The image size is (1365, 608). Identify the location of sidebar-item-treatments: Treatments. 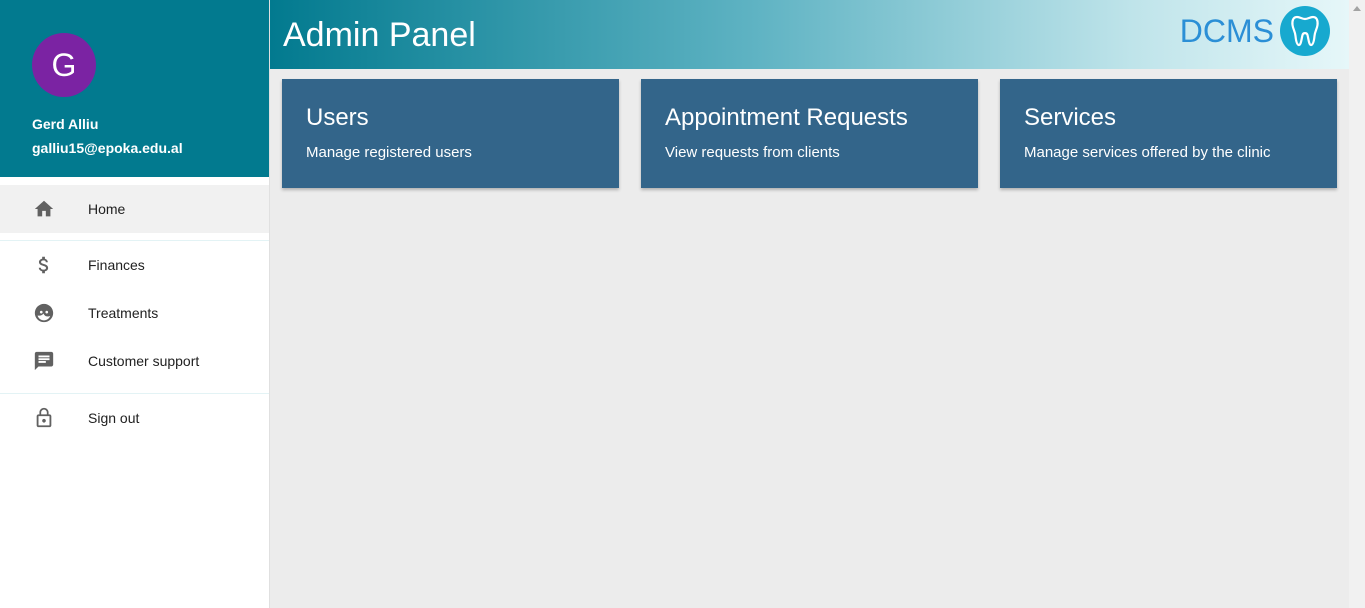
(134, 313).